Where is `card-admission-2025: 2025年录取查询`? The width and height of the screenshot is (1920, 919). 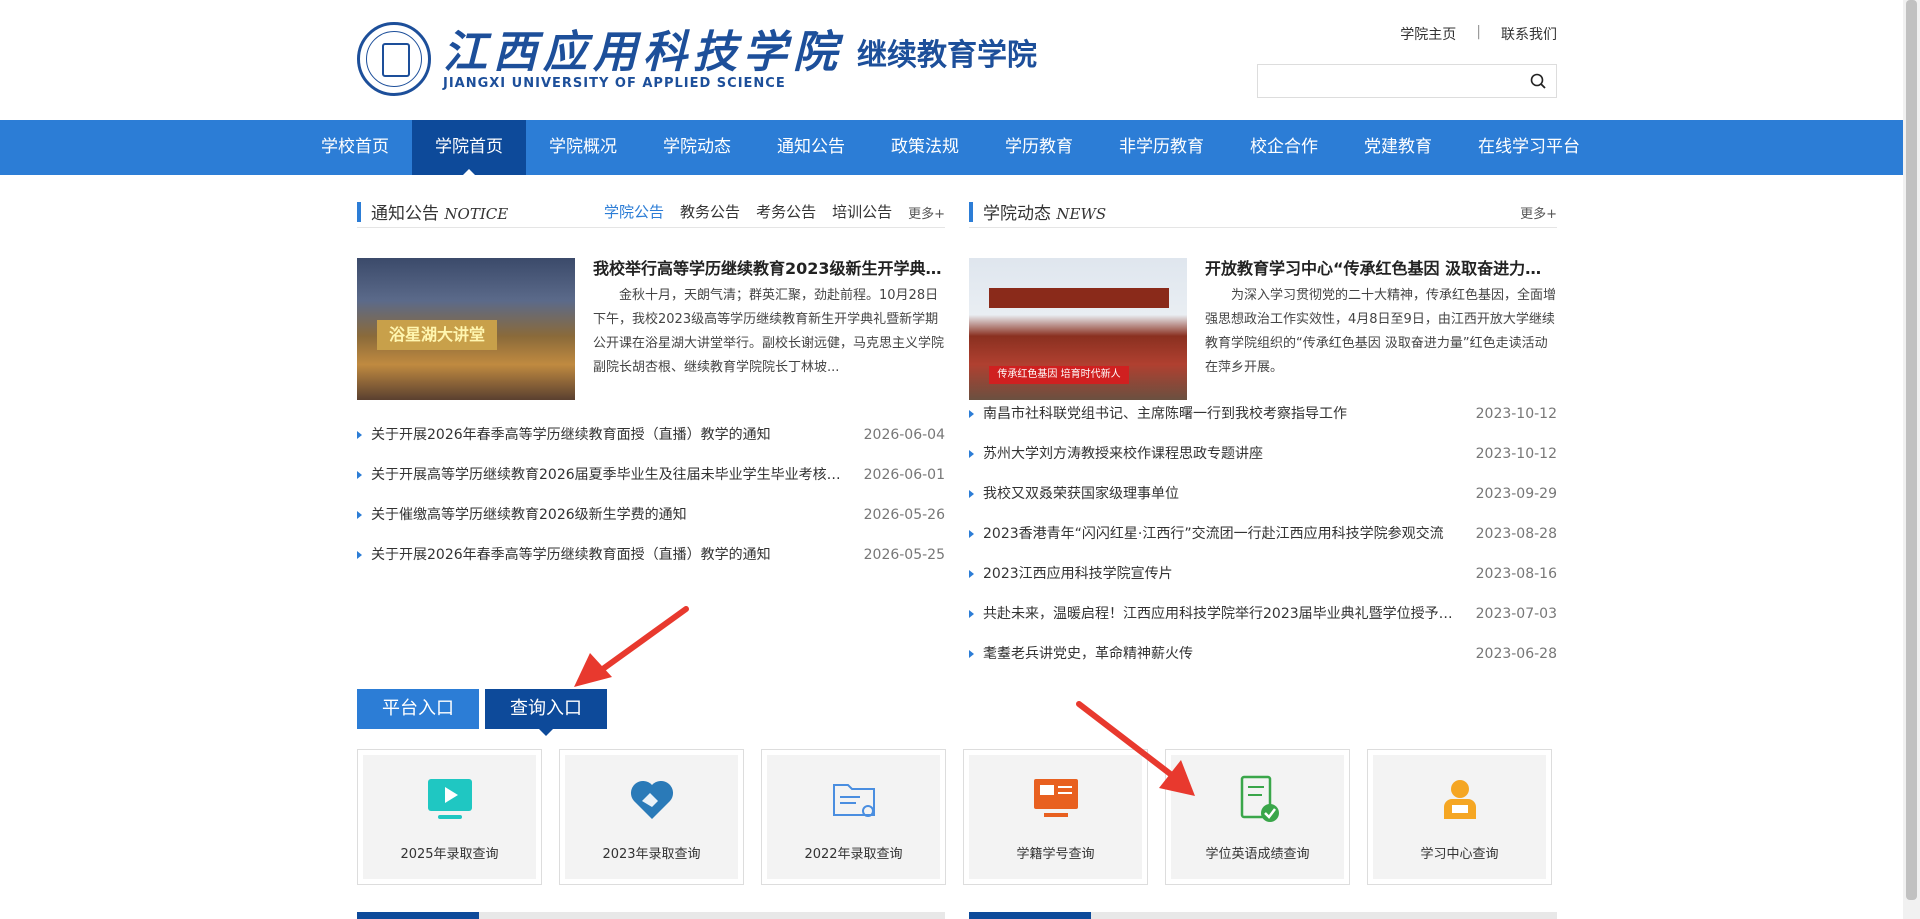 card-admission-2025: 2025年录取查询 is located at coordinates (449, 817).